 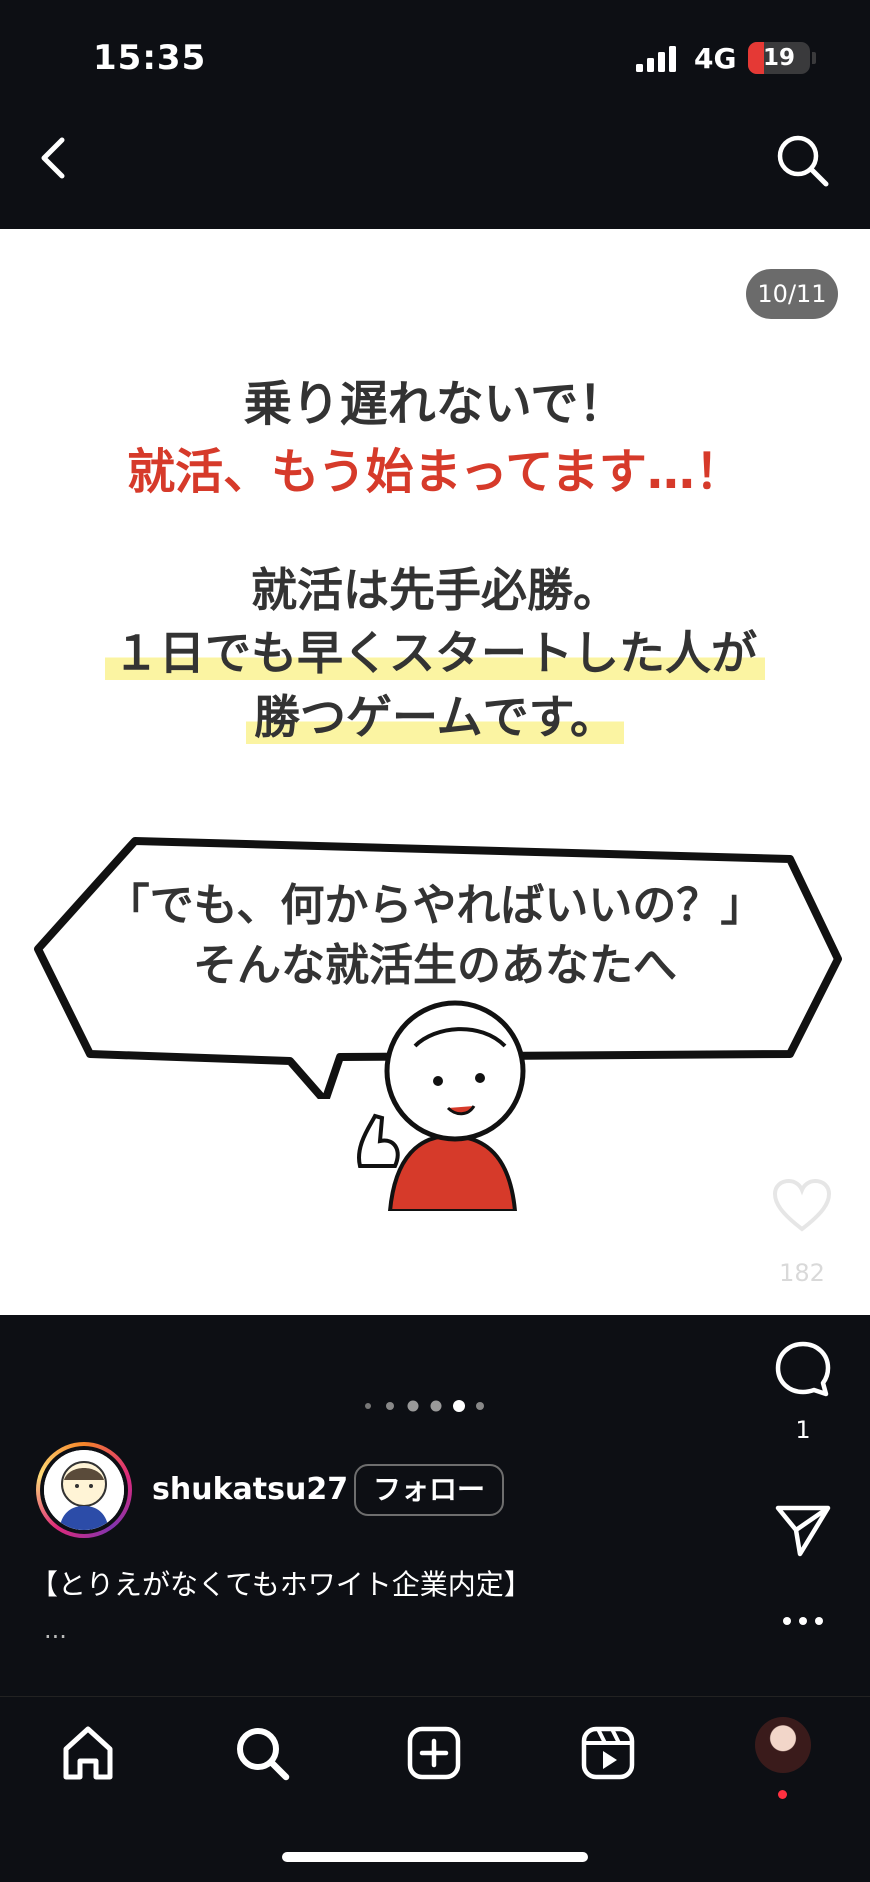 I want to click on post-body-1: 就活は先手必勝。, so click(x=435, y=590).